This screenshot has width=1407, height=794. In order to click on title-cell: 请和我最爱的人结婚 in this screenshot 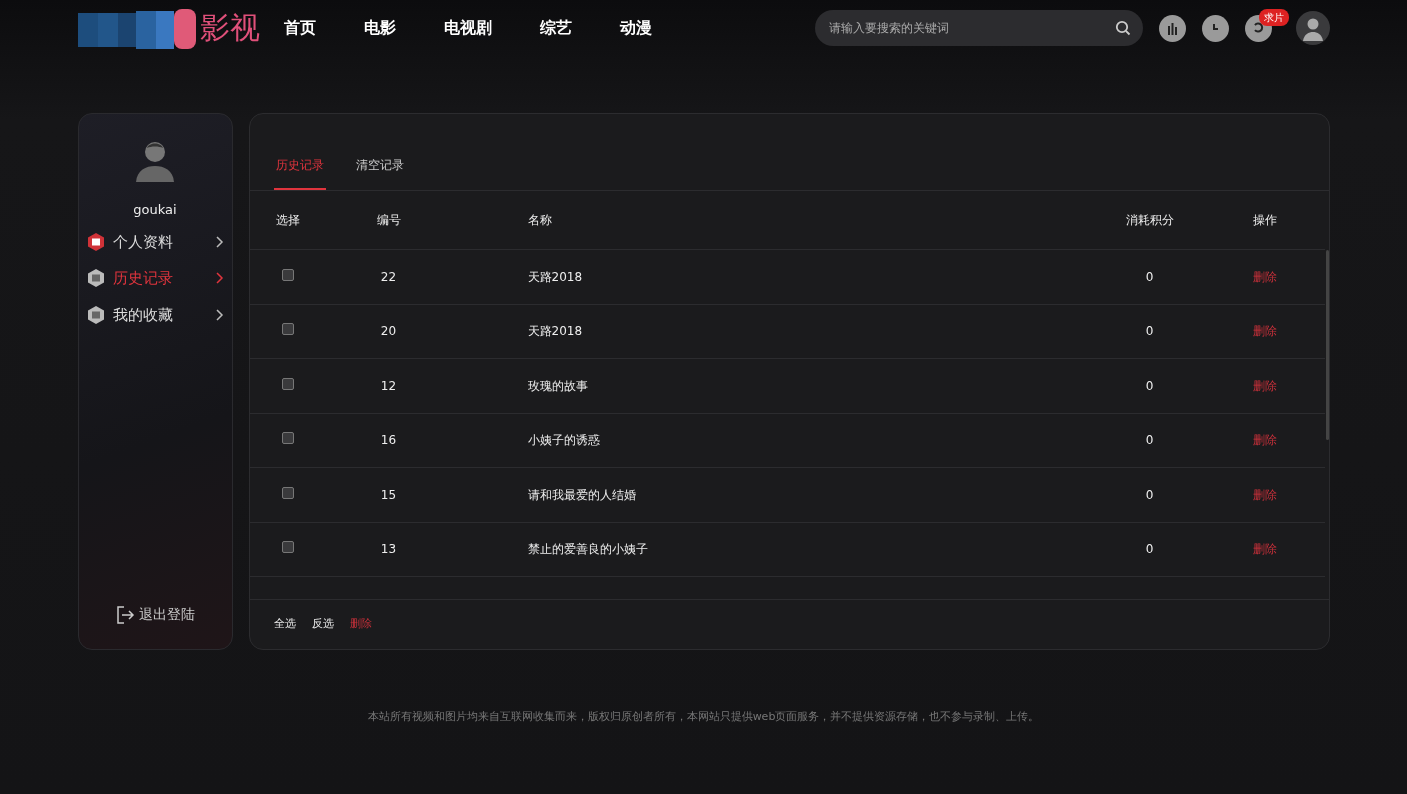, I will do `click(581, 494)`.